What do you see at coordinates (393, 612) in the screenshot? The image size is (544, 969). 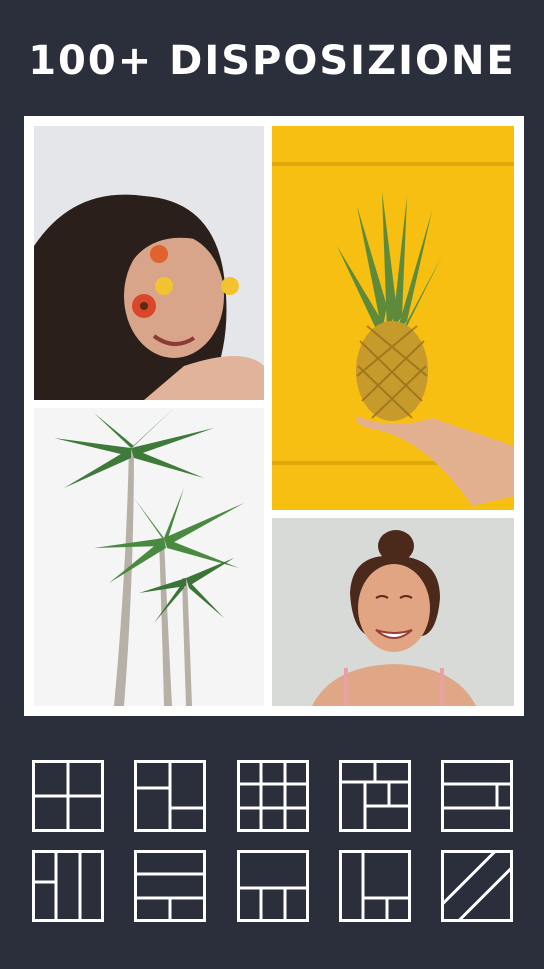 I see `photo-smiling-woman` at bounding box center [393, 612].